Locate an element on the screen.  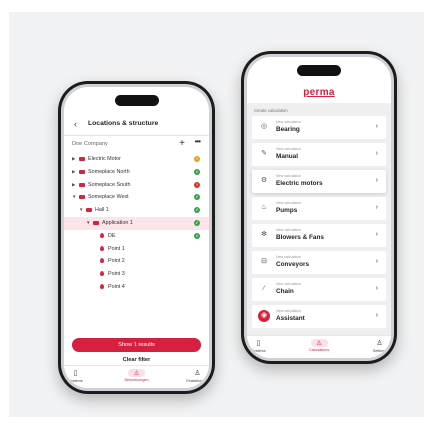
tree-row: DE ✓ is located at coordinates (136, 236).